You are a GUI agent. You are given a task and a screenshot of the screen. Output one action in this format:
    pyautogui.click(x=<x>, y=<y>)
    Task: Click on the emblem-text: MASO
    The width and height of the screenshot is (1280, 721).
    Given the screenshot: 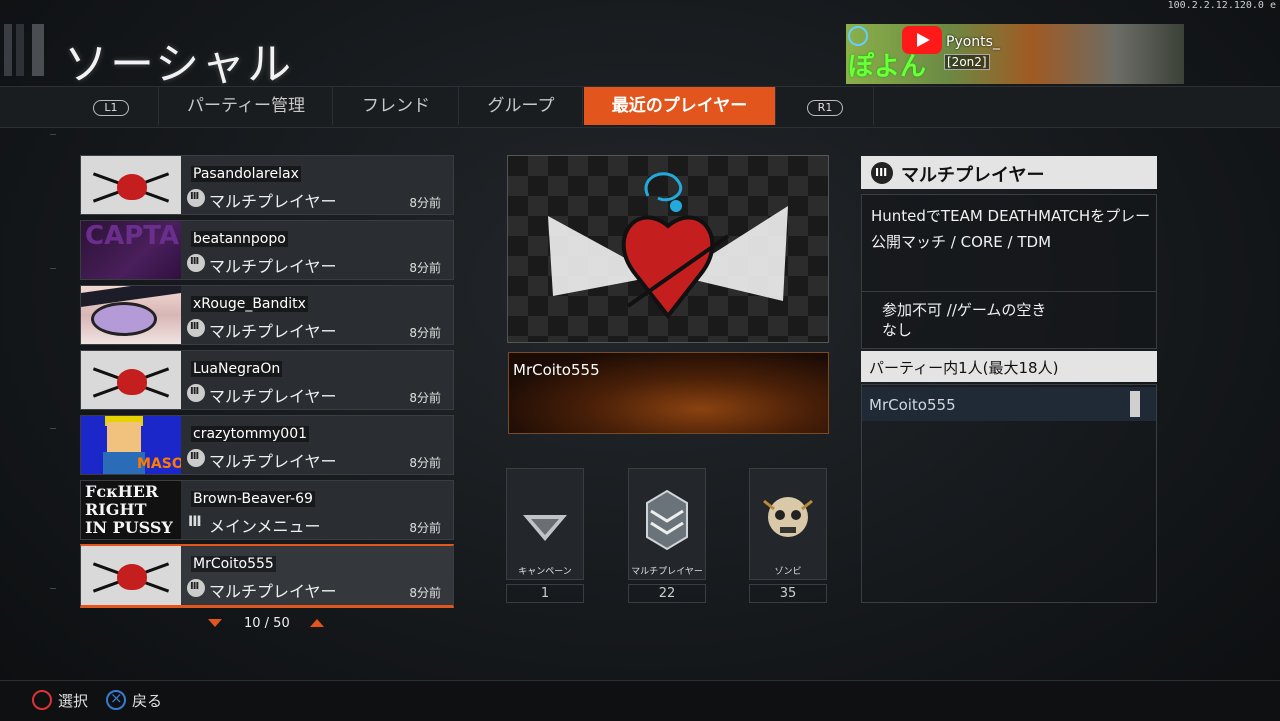 What is the action you would take?
    pyautogui.click(x=159, y=464)
    